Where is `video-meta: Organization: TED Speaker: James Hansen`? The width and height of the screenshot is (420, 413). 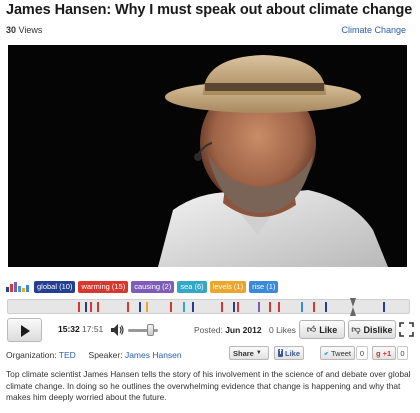 video-meta: Organization: TED Speaker: James Hansen is located at coordinates (94, 356).